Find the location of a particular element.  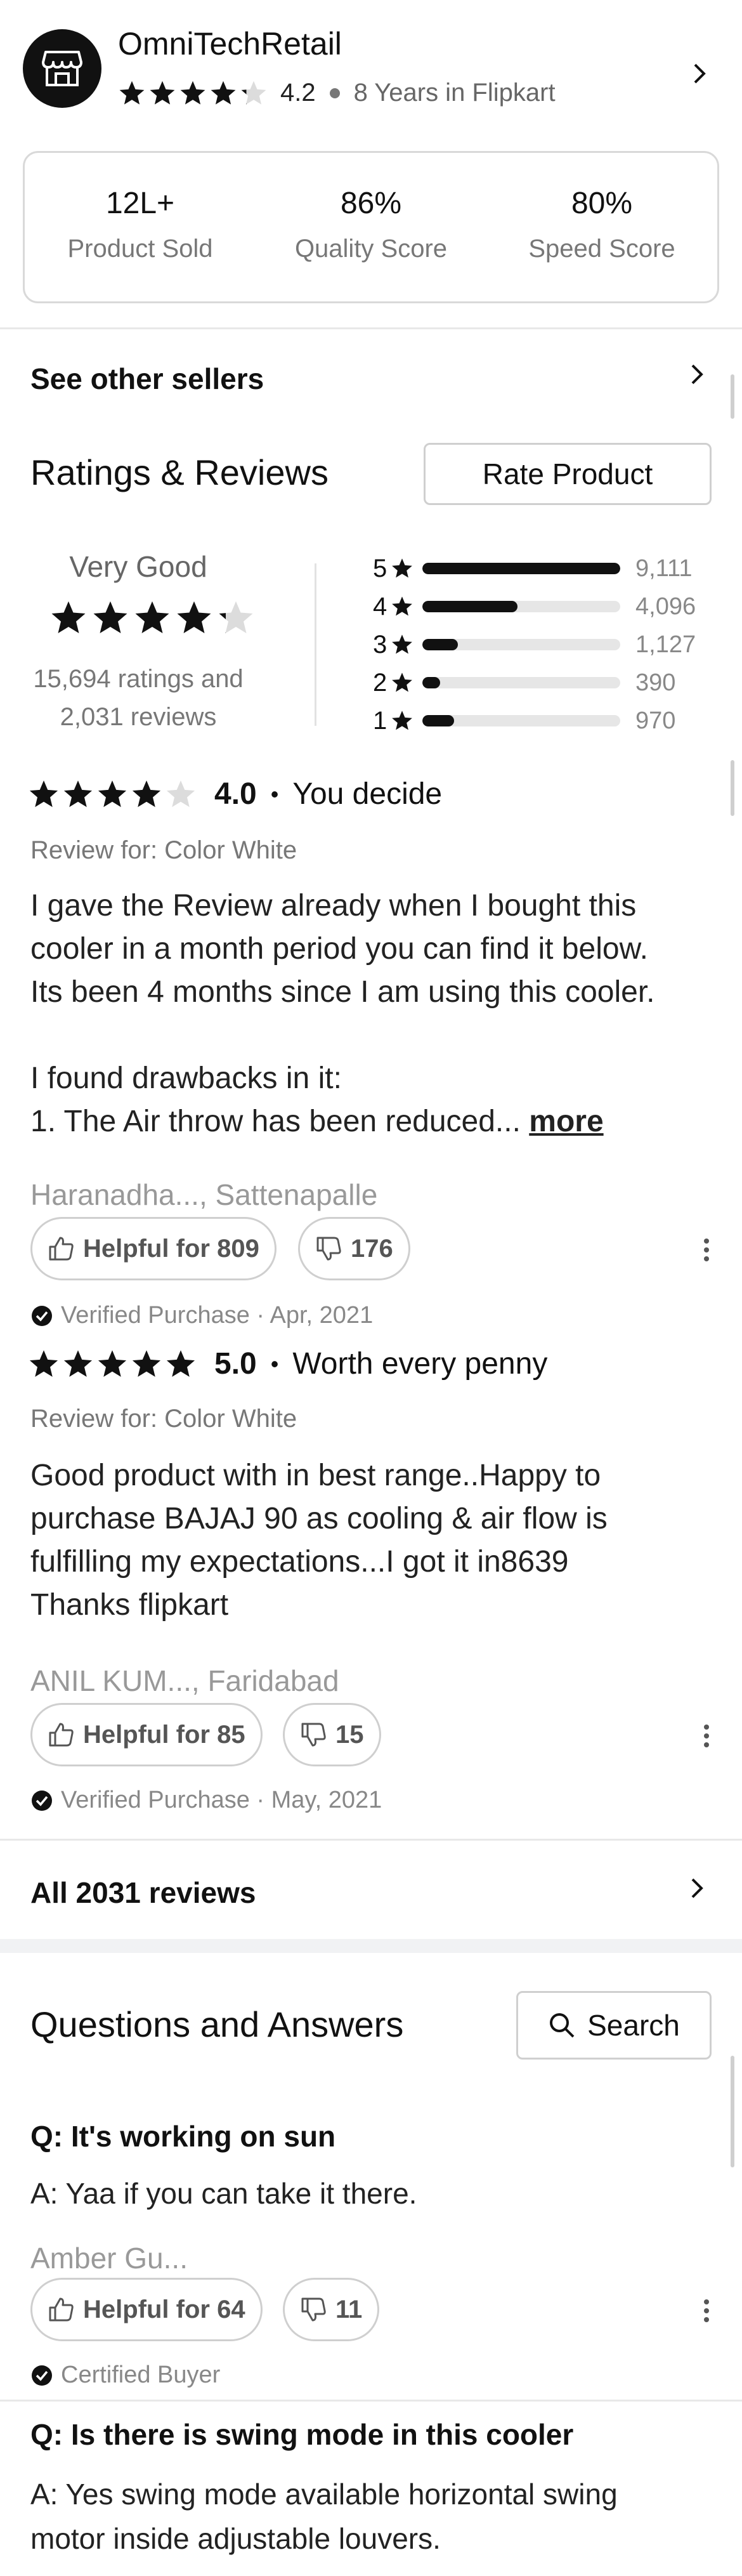

dislike-count: 15 is located at coordinates (350, 1735).